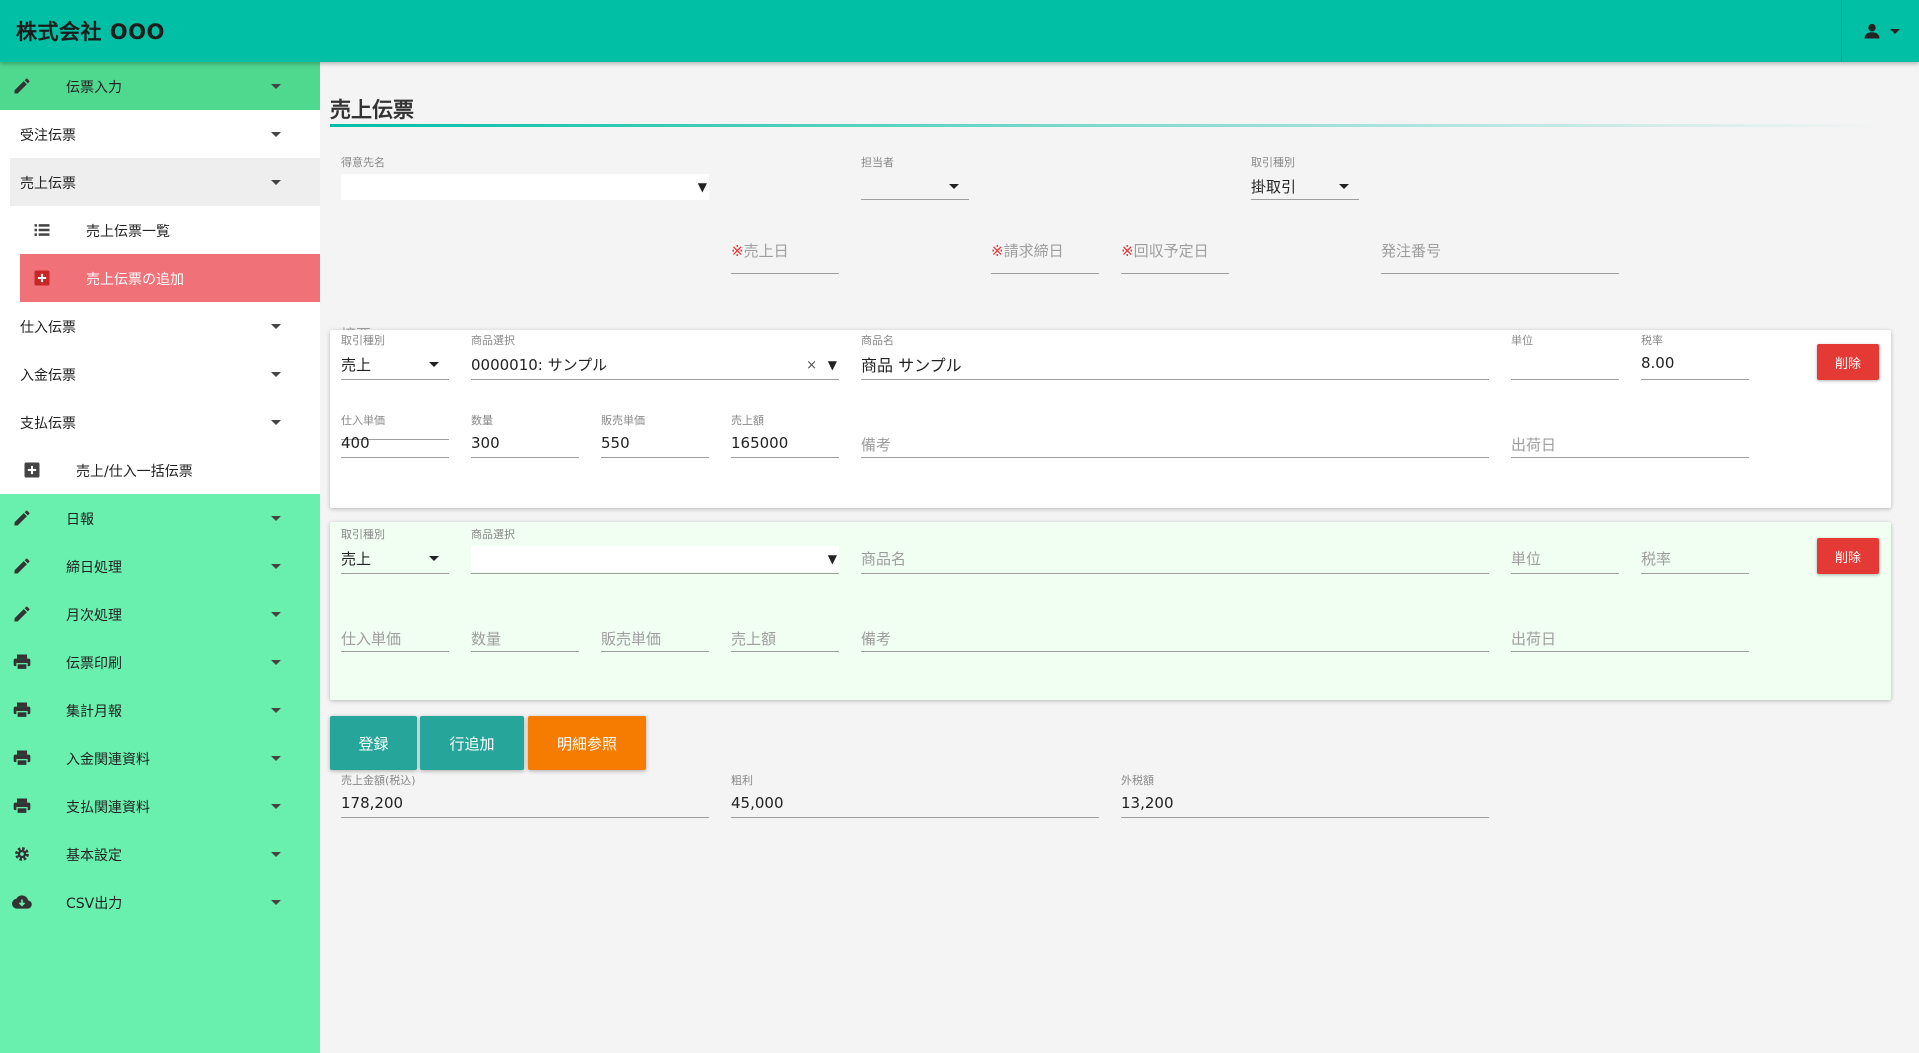 The image size is (1919, 1053). I want to click on line2-amount-field: 売上額, so click(785, 629).